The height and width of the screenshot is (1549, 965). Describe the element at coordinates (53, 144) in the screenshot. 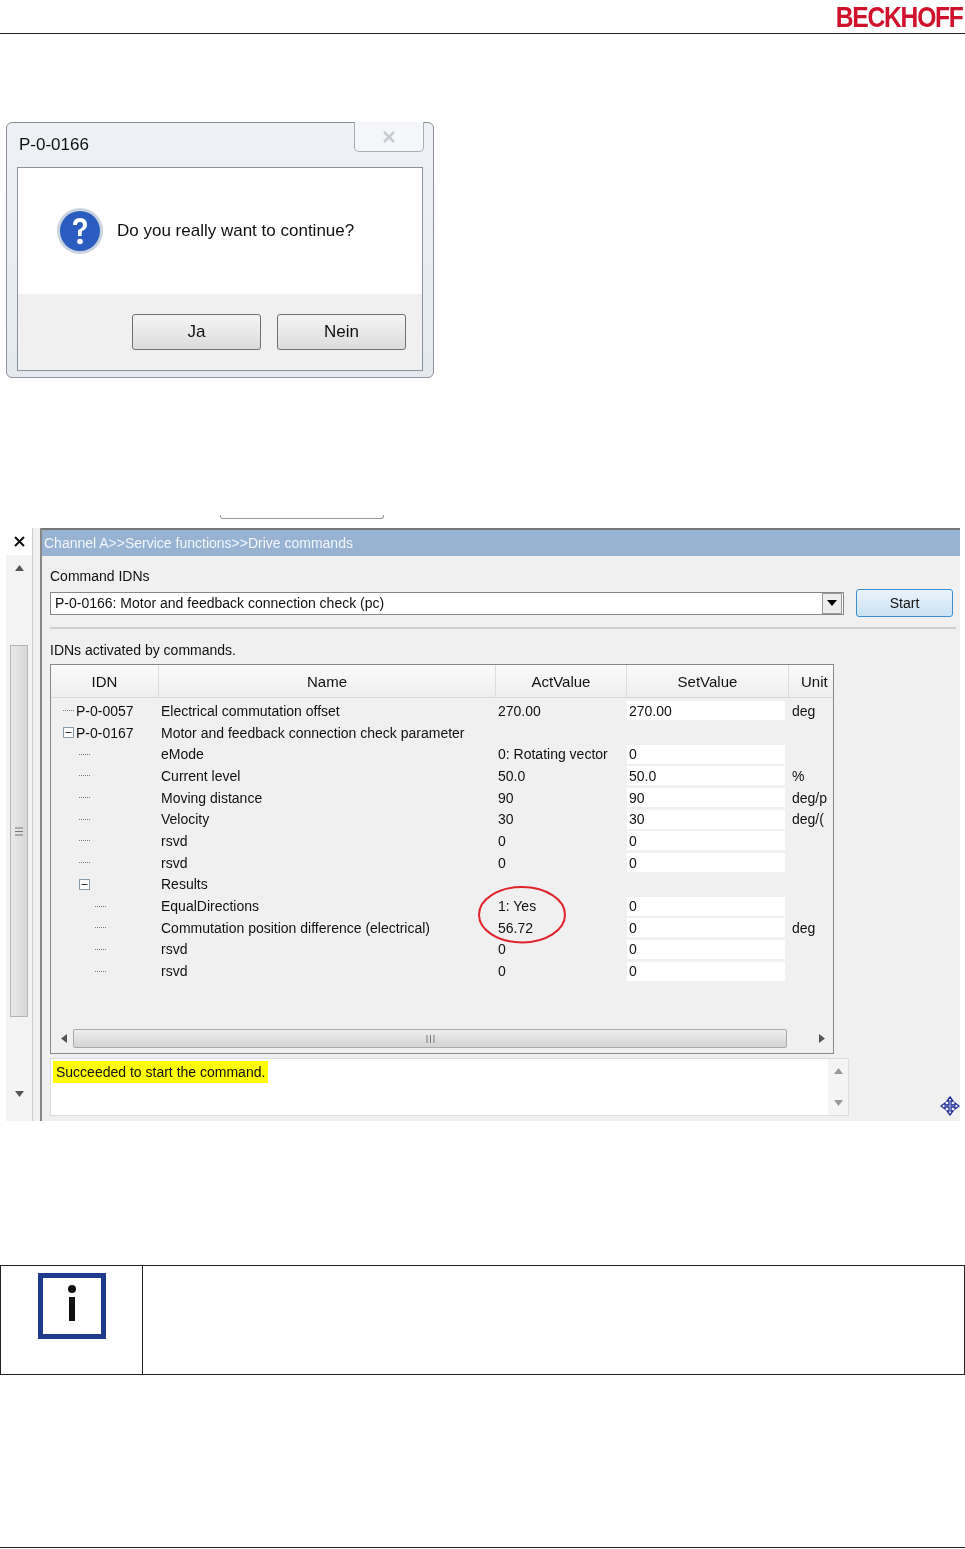

I see `window-title: P-0-0166` at that location.